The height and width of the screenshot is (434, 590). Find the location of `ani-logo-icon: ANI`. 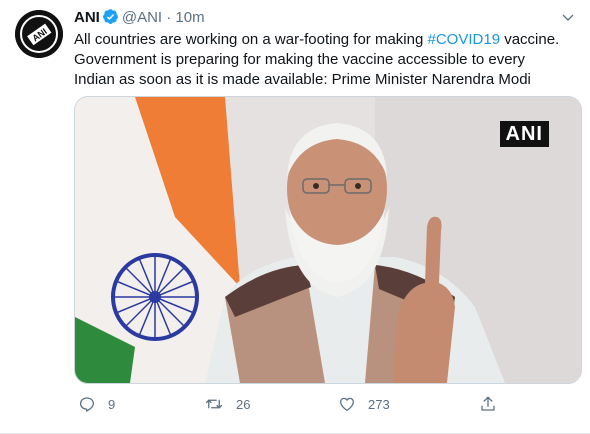

ani-logo-icon: ANI is located at coordinates (39, 34).